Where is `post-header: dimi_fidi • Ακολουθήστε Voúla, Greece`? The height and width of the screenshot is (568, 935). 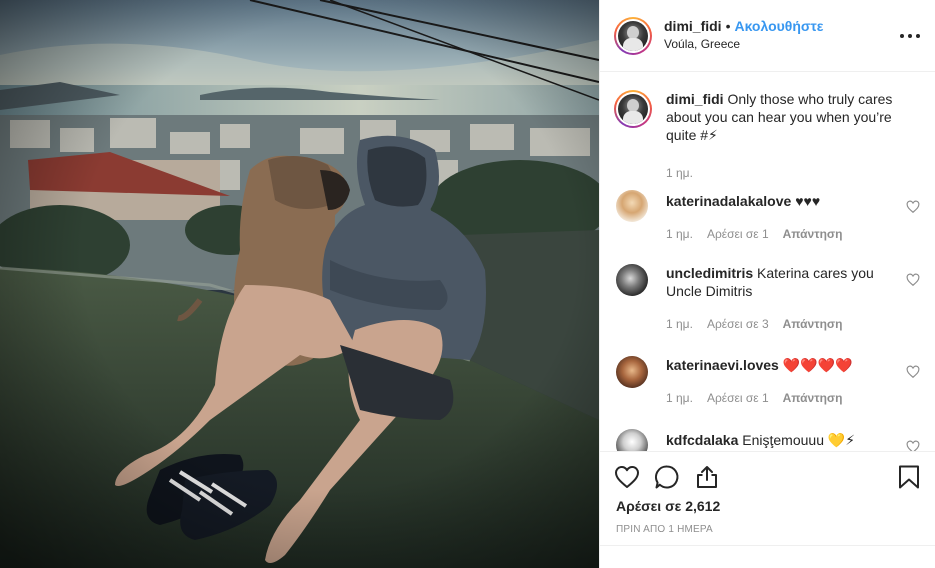
post-header: dimi_fidi • Ακολουθήστε Voúla, Greece is located at coordinates (767, 36).